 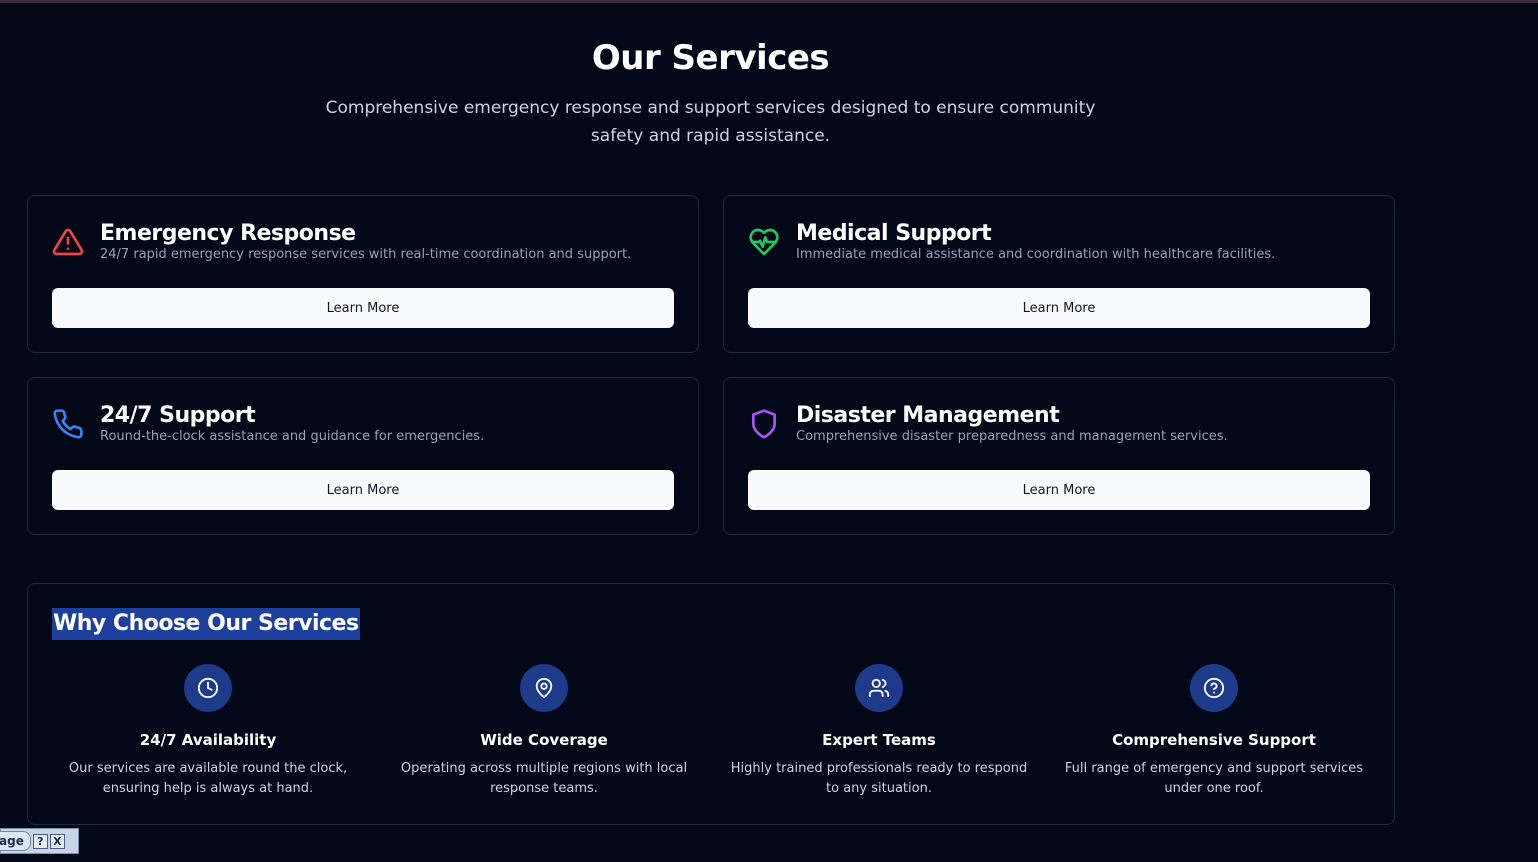 I want to click on feature-title: Wide Coverage, so click(x=544, y=740).